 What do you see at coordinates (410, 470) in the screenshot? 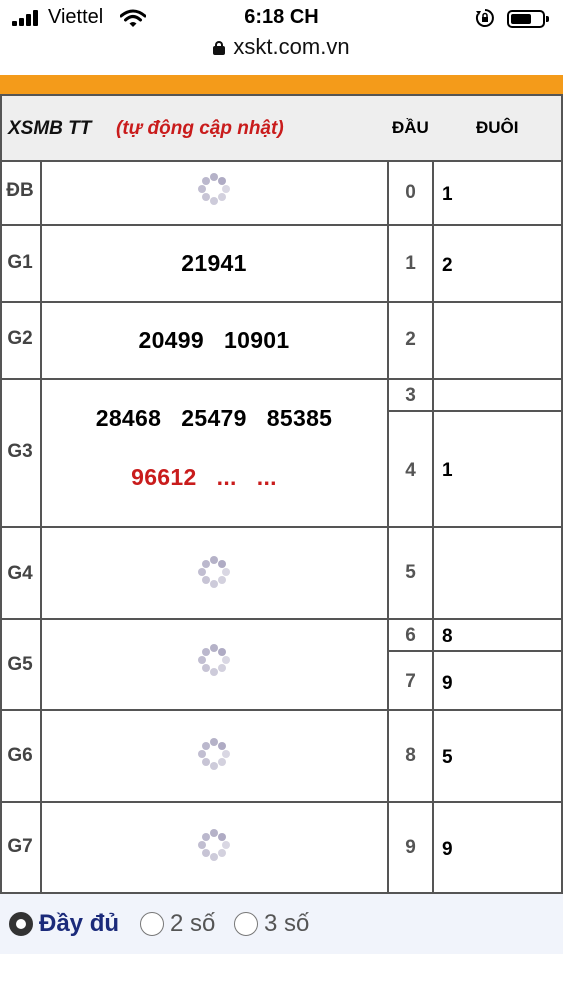
I see `head-digit: 4` at bounding box center [410, 470].